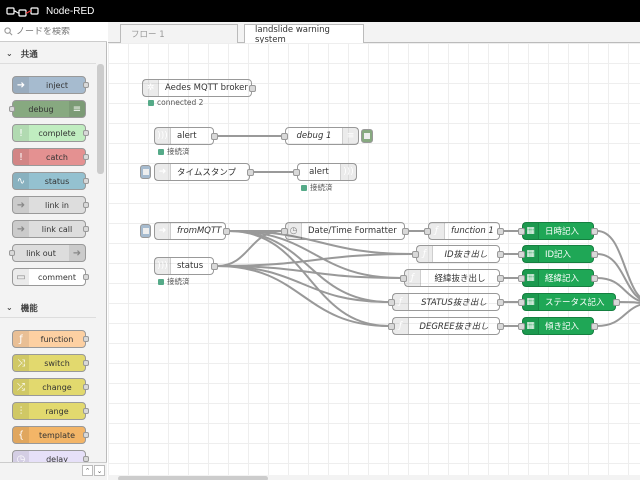  I want to click on node-label: fromMQTT, so click(199, 231).